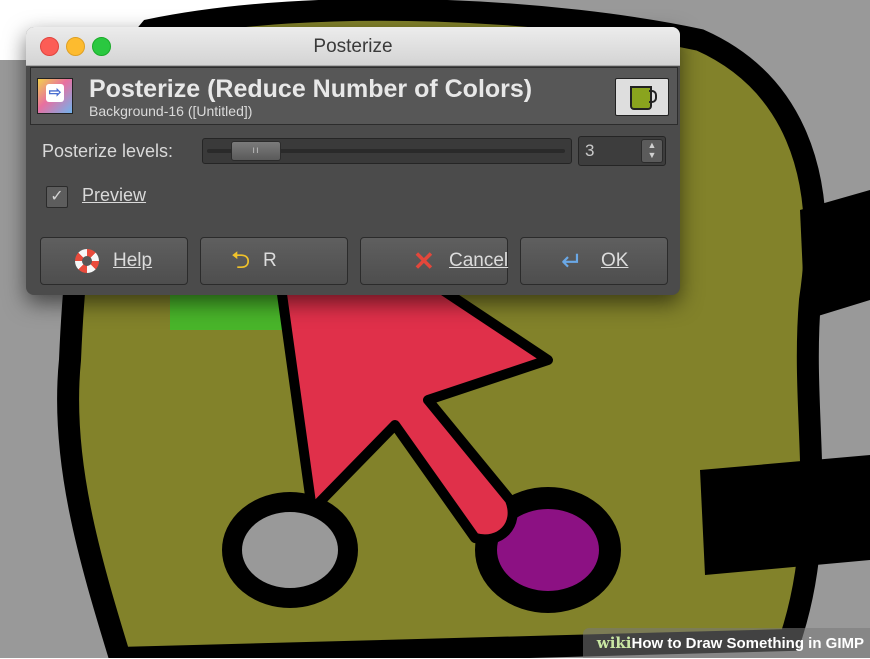  What do you see at coordinates (622, 151) in the screenshot?
I see `posterize-levels-spinbox: 3 ▲ ▼` at bounding box center [622, 151].